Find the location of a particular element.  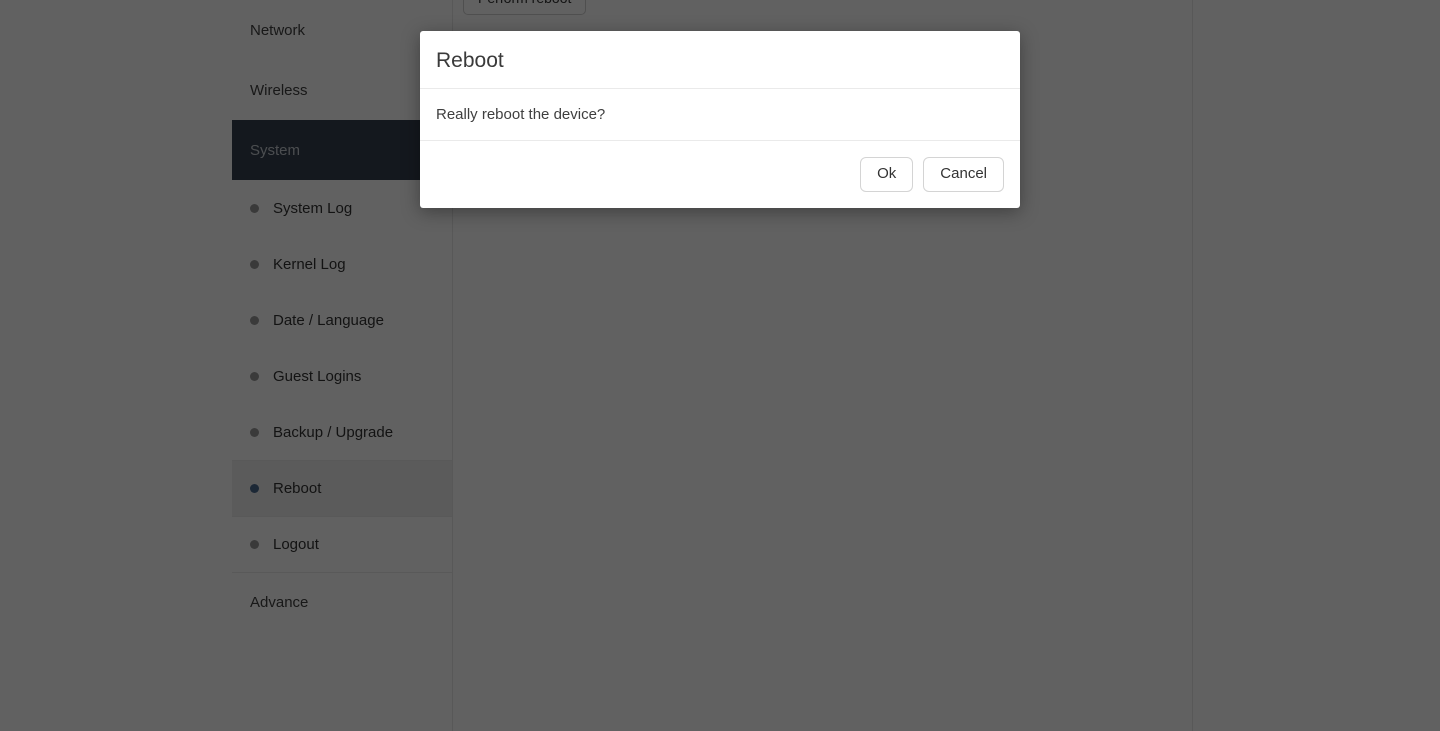

modal-ok-button: Ok is located at coordinates (887, 174).